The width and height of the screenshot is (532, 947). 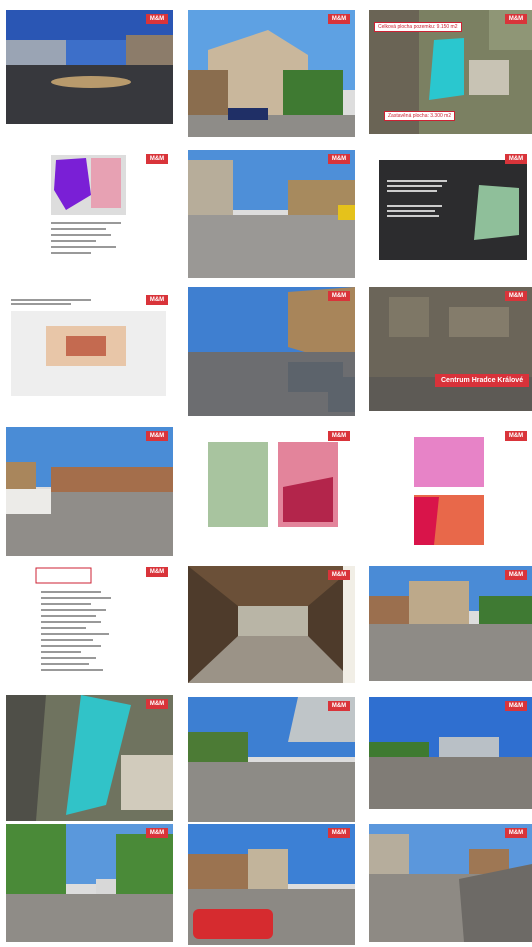 I want to click on lot-warehouse-photo, so click(x=89, y=491).